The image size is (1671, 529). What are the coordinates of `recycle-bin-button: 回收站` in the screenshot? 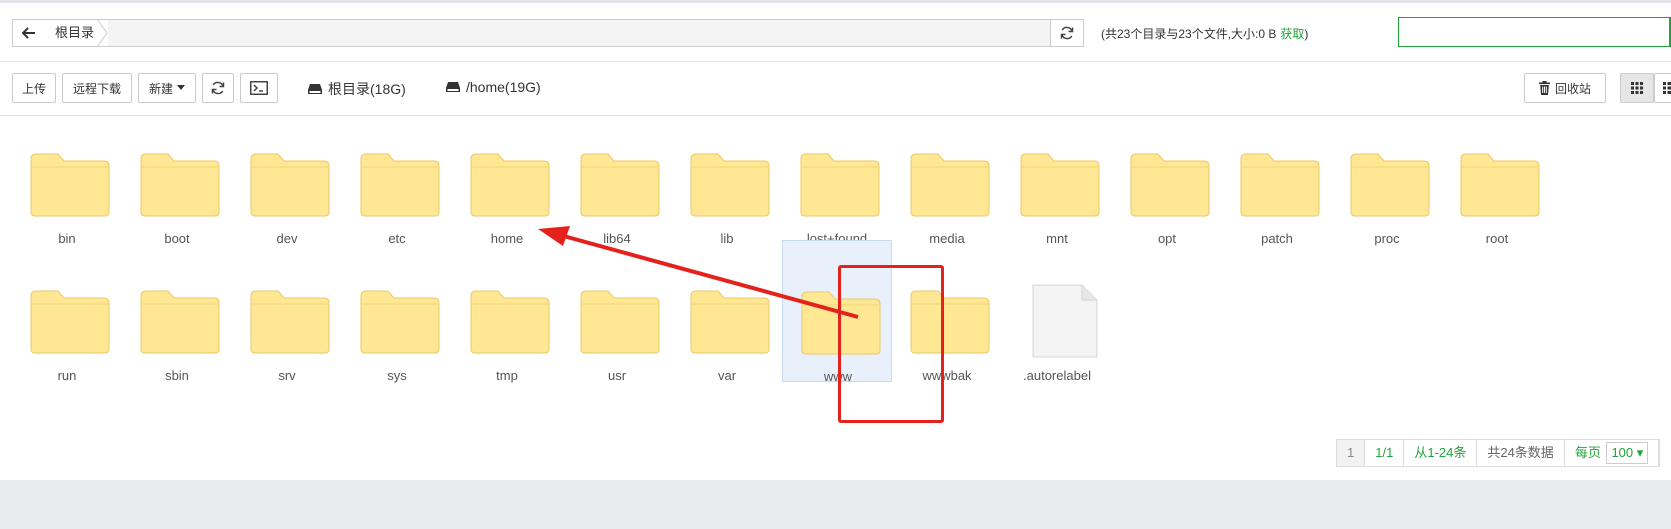 It's located at (1565, 88).